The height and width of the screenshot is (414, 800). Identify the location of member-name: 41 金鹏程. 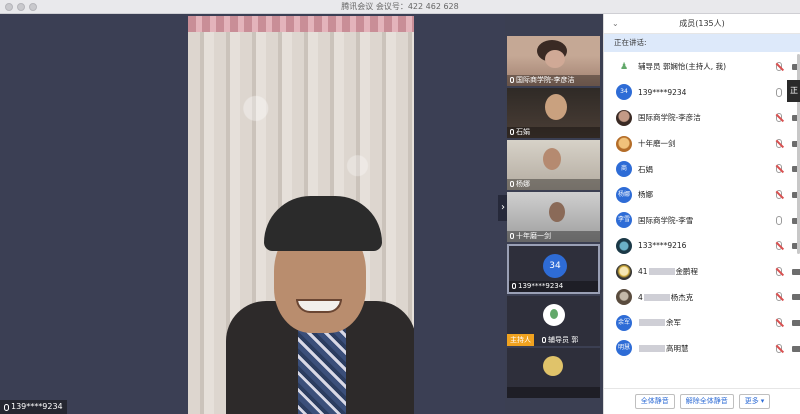
(668, 271).